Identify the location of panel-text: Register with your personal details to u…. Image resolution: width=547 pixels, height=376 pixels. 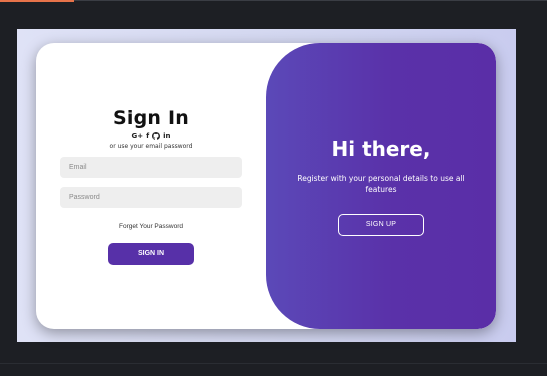
(381, 184).